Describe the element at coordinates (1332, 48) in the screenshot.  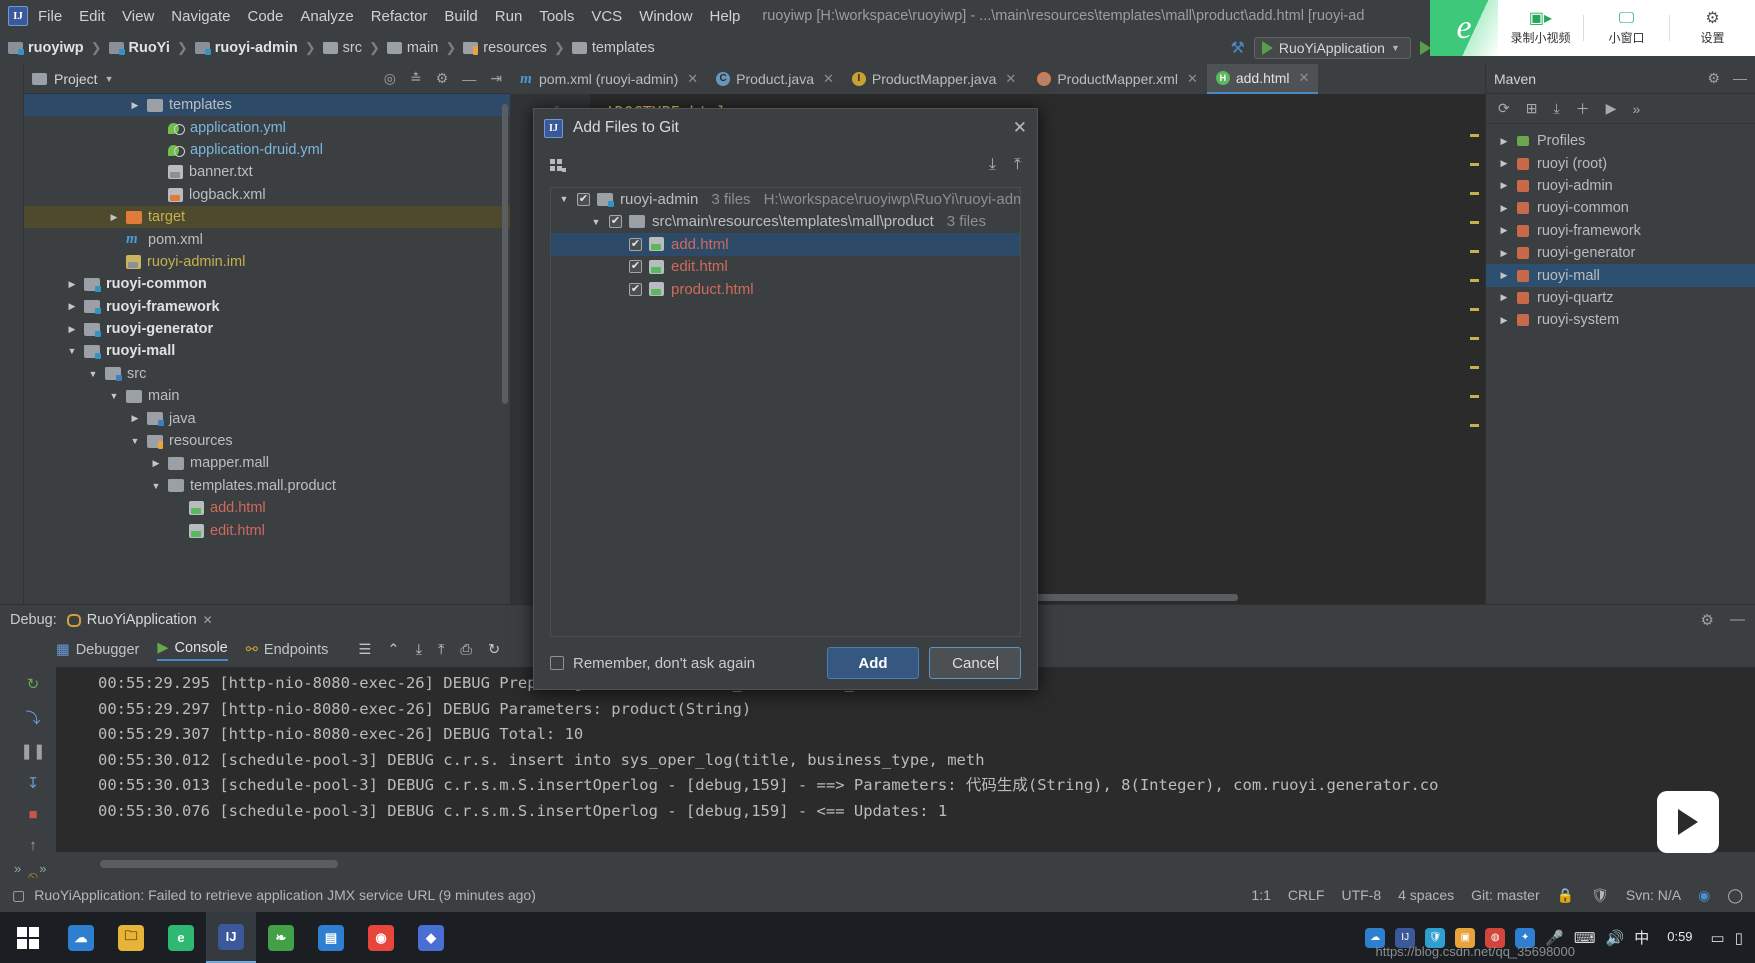
I see `run-configuration-selector: RuoYiApplication ▼` at that location.